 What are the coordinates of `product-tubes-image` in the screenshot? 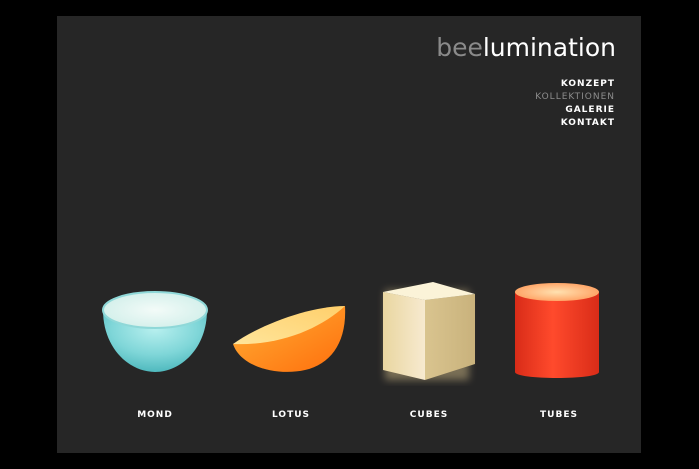 It's located at (557, 333).